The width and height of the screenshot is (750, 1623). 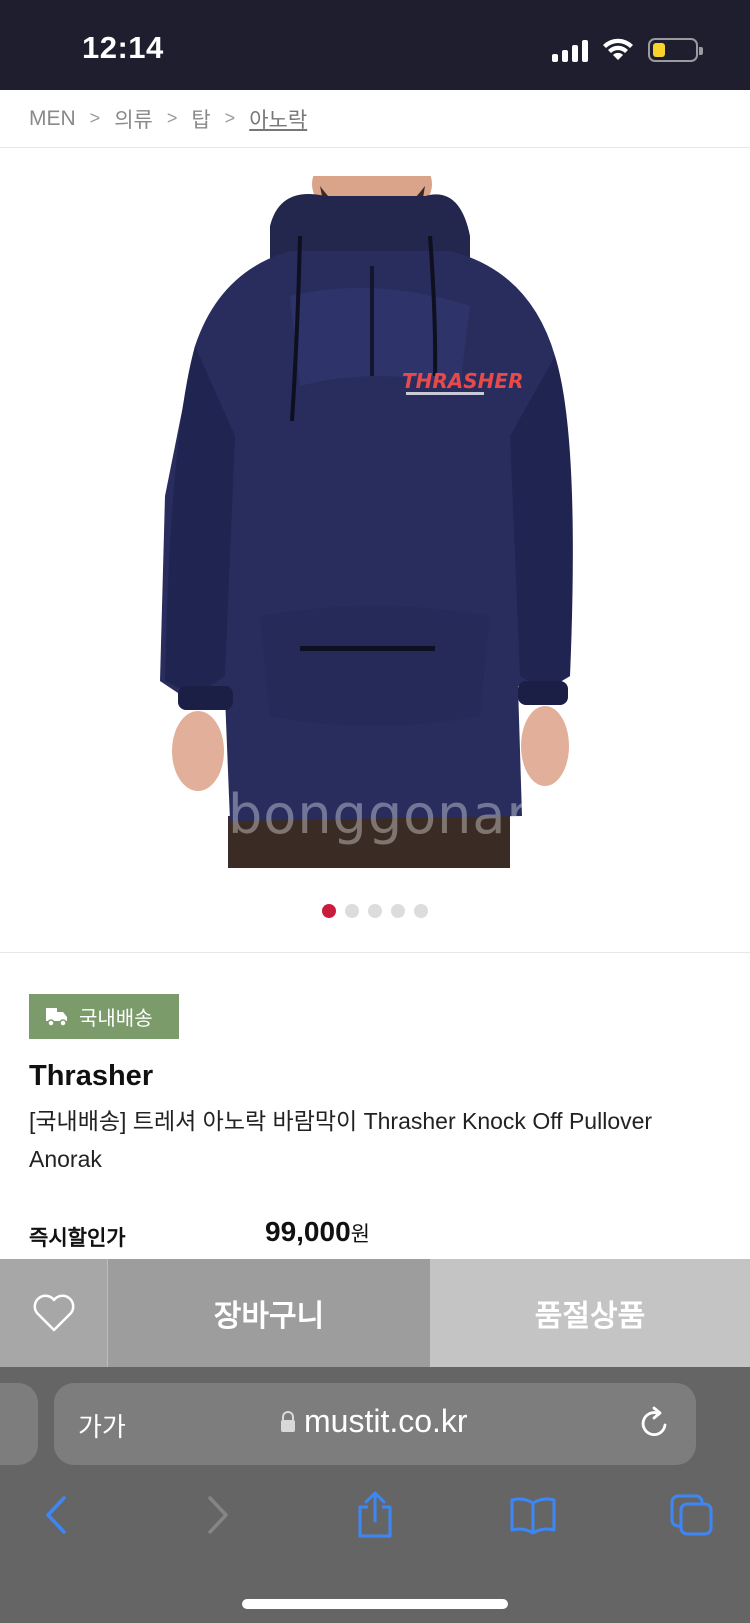 I want to click on status-icons, so click(x=627, y=50).